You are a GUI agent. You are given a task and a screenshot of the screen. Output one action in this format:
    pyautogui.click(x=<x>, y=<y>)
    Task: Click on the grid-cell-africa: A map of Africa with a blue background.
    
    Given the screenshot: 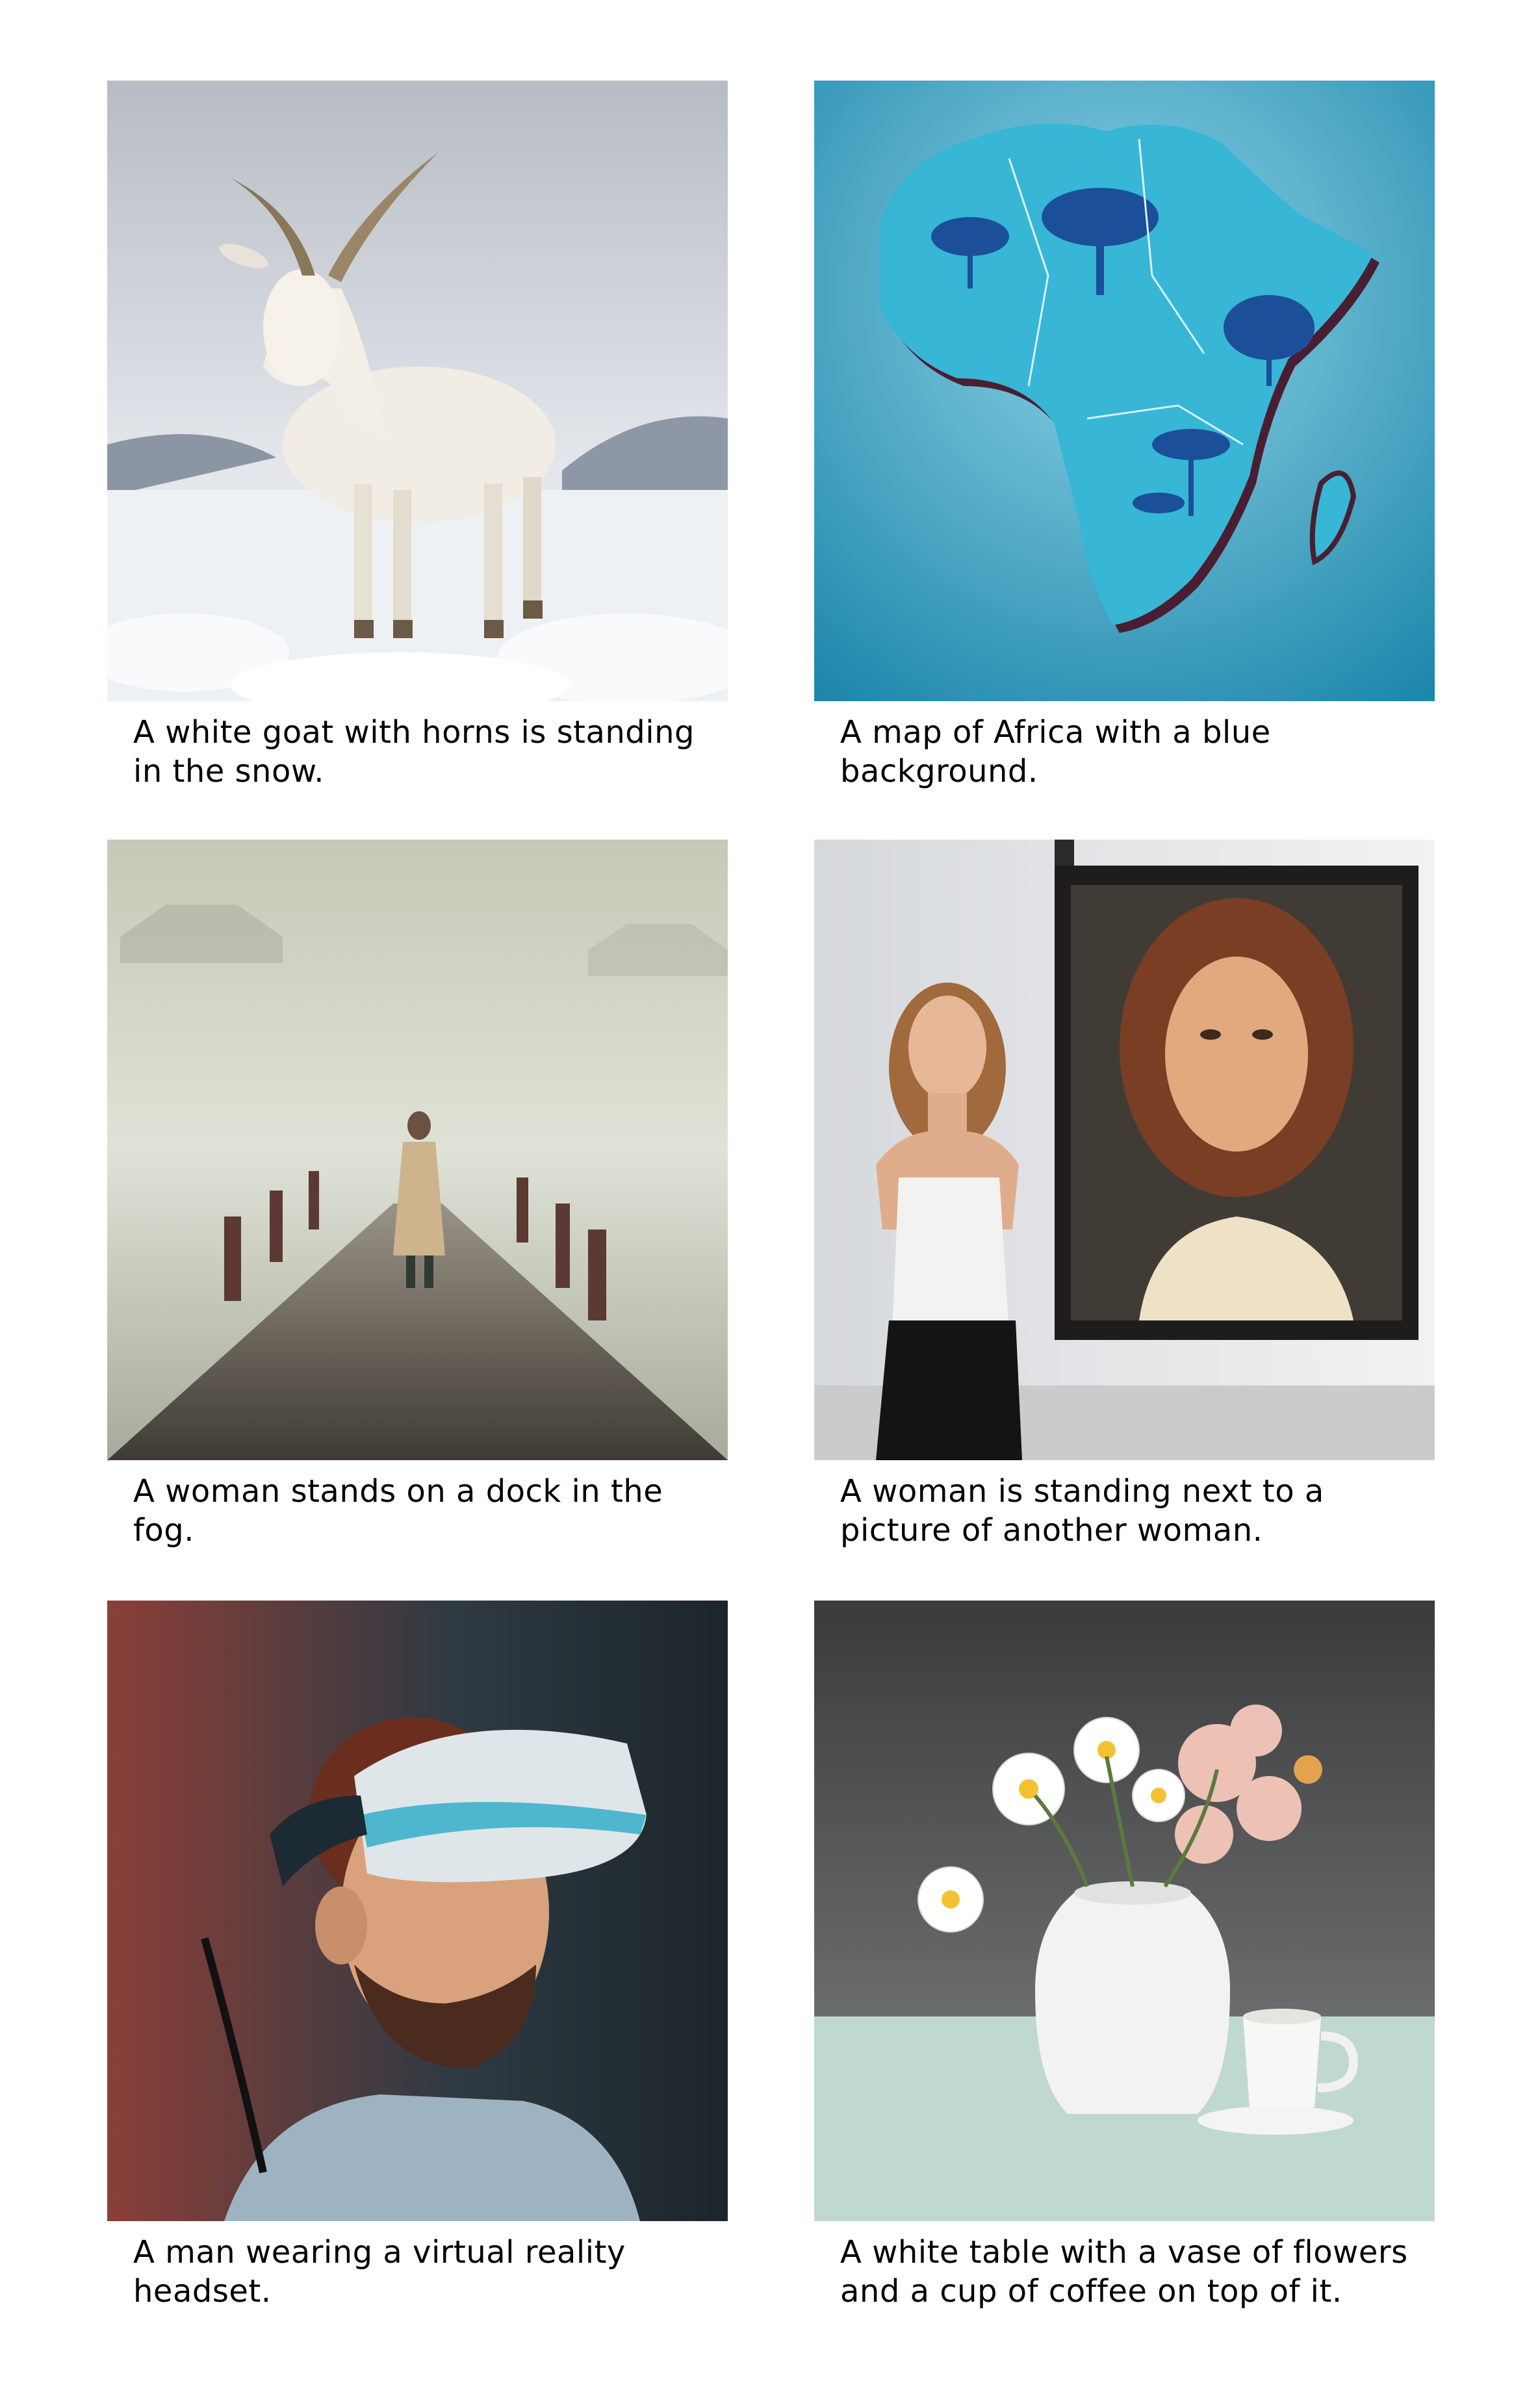 What is the action you would take?
    pyautogui.click(x=1124, y=436)
    